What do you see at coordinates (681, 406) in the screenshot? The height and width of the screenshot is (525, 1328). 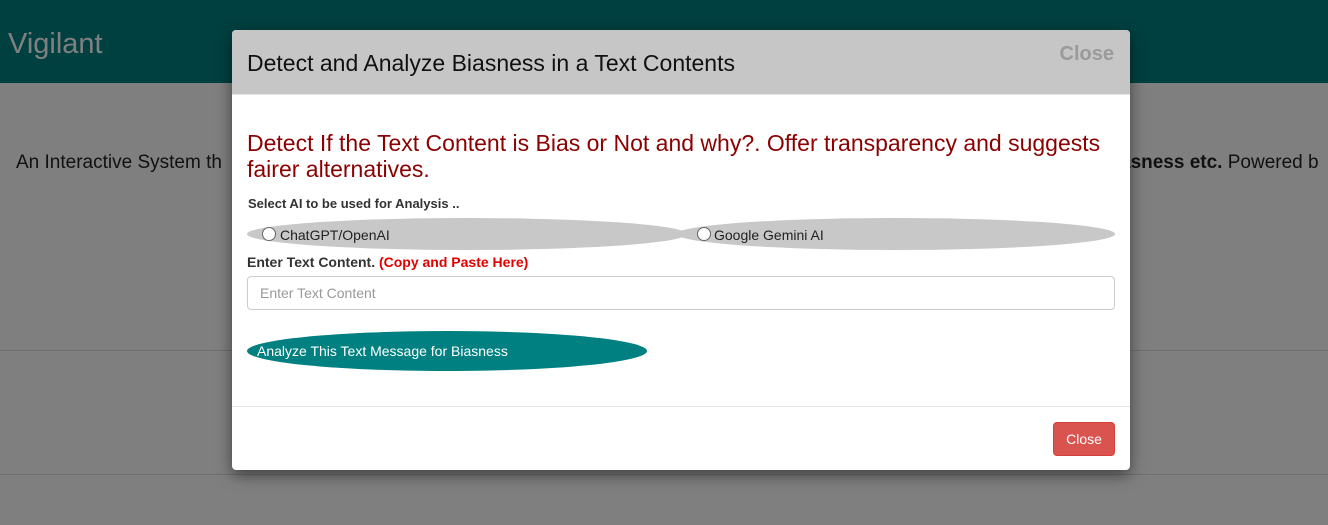 I see `modal-footer-divider` at bounding box center [681, 406].